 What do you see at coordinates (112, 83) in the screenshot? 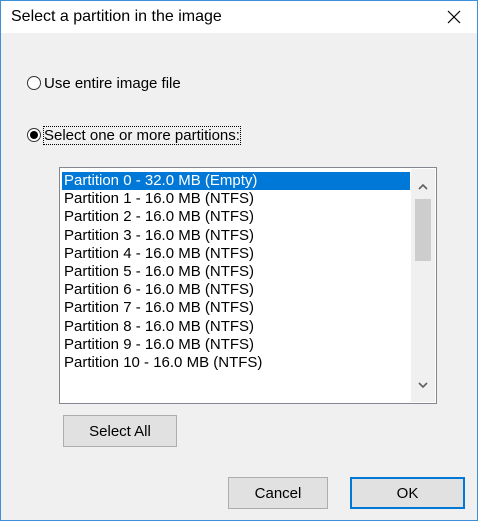
I see `use-entire-image-label: Use entire image file` at bounding box center [112, 83].